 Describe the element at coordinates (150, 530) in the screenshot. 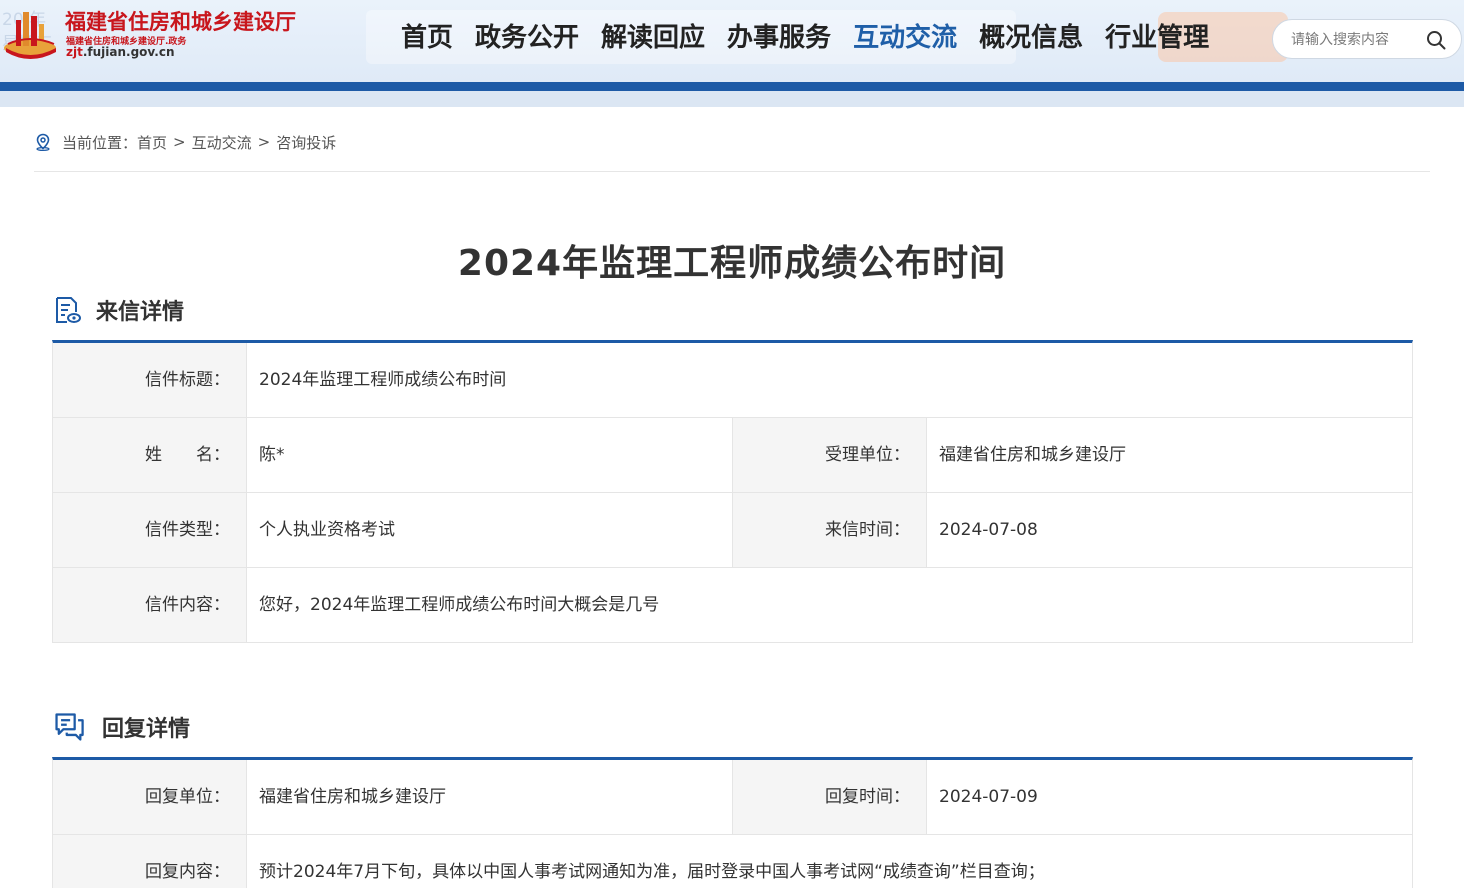

I see `type-label: 信件类型：` at that location.